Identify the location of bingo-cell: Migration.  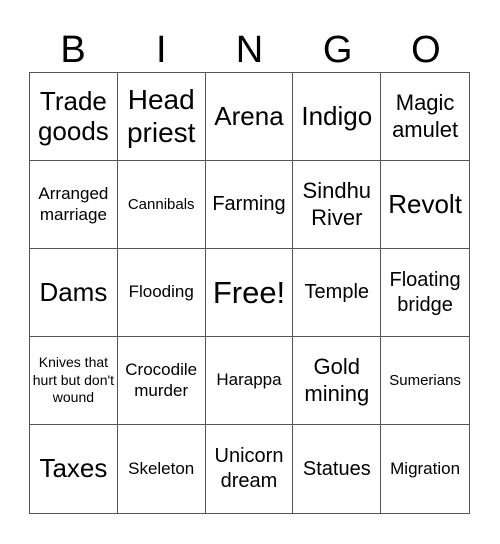
(425, 469).